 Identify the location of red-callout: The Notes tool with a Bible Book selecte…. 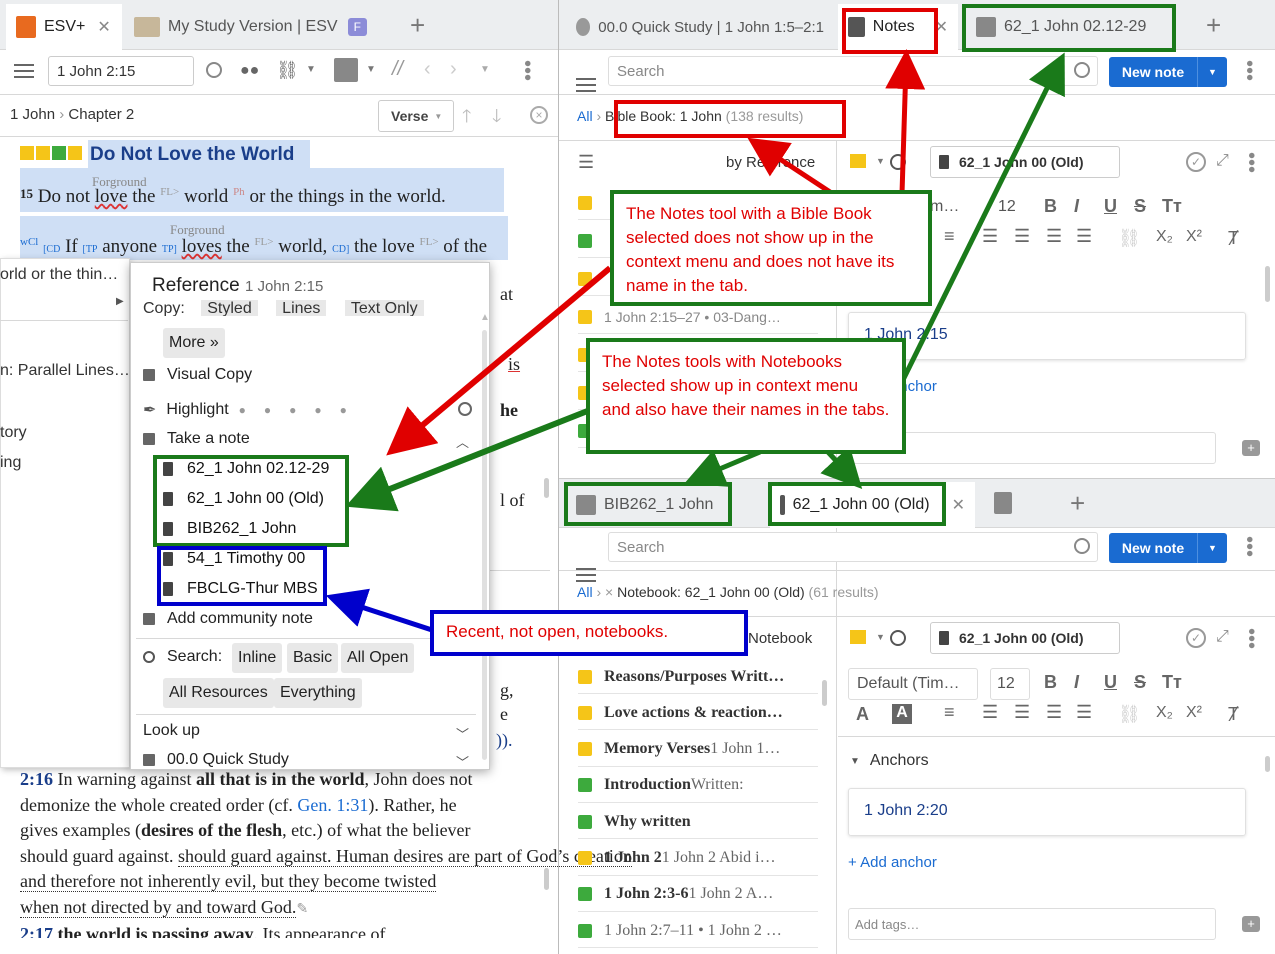
(771, 248).